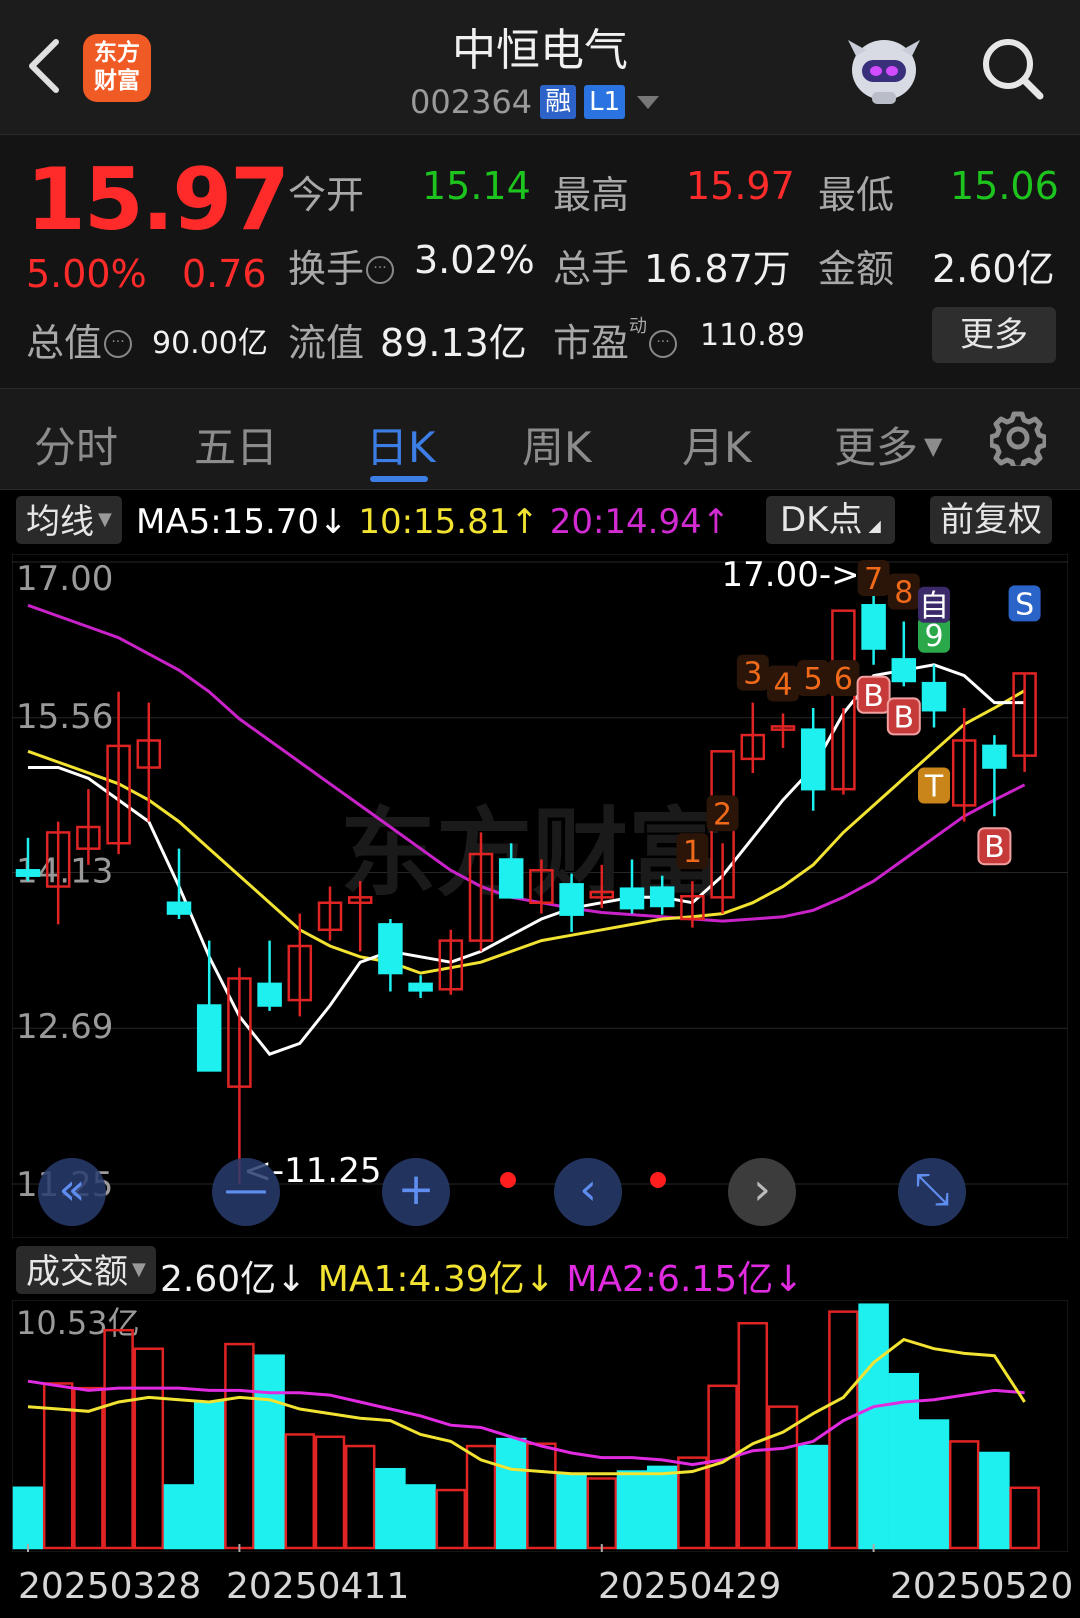 The height and width of the screenshot is (1618, 1080). I want to click on step-back-button: ‹, so click(588, 1192).